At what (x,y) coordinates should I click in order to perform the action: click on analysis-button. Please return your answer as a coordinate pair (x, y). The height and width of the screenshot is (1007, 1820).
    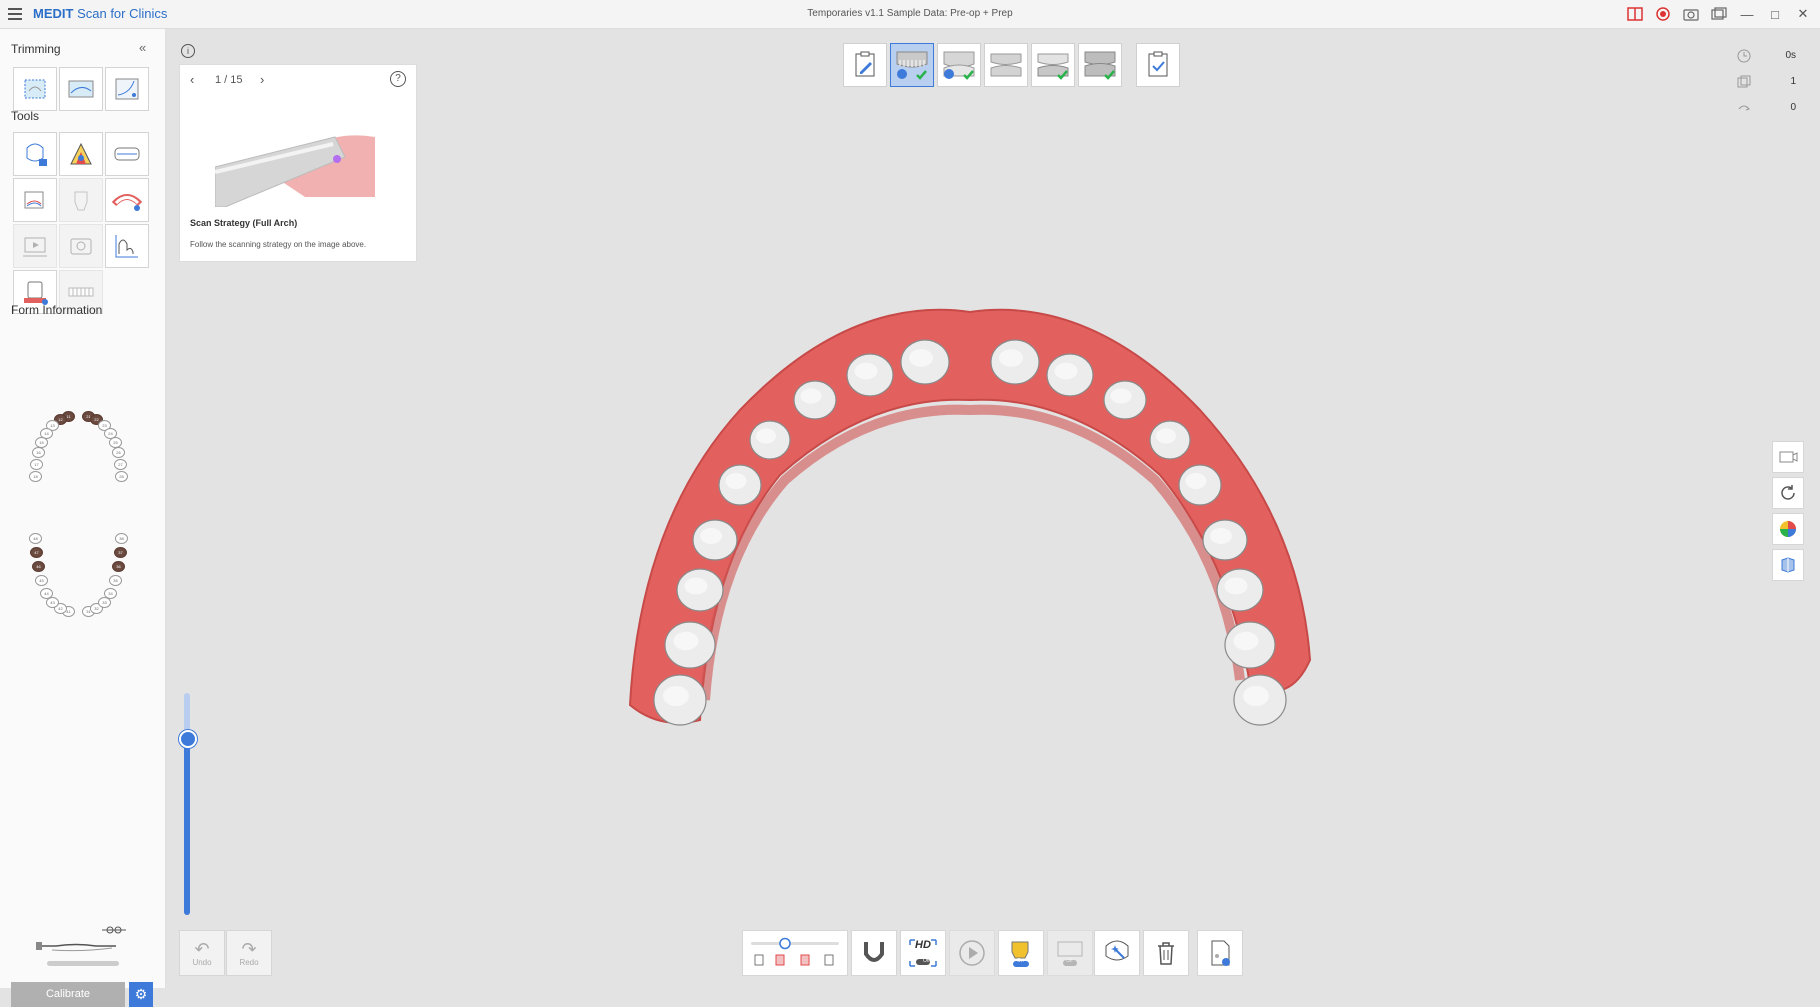
    Looking at the image, I should click on (127, 246).